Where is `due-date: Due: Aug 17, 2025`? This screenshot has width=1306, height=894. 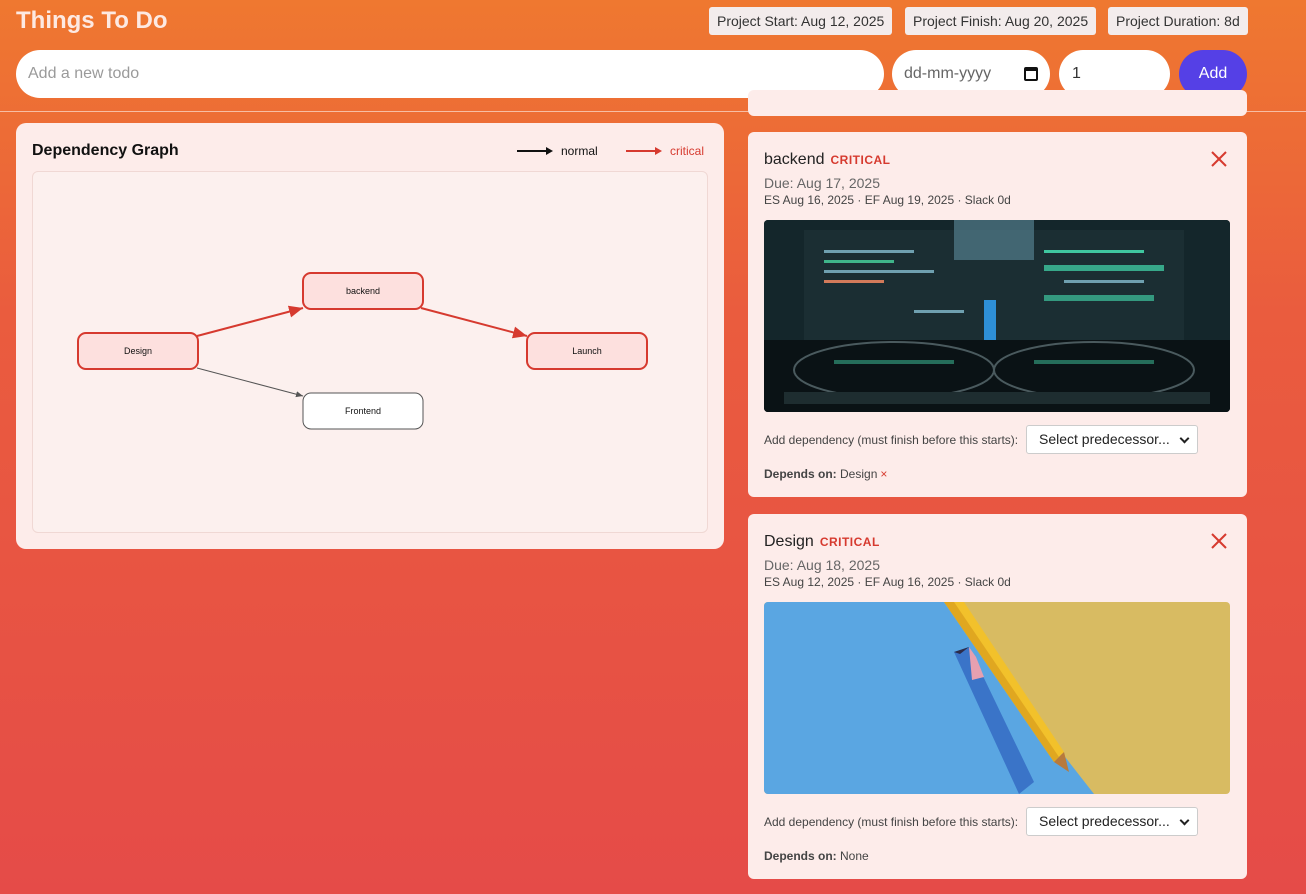
due-date: Due: Aug 17, 2025 is located at coordinates (822, 183).